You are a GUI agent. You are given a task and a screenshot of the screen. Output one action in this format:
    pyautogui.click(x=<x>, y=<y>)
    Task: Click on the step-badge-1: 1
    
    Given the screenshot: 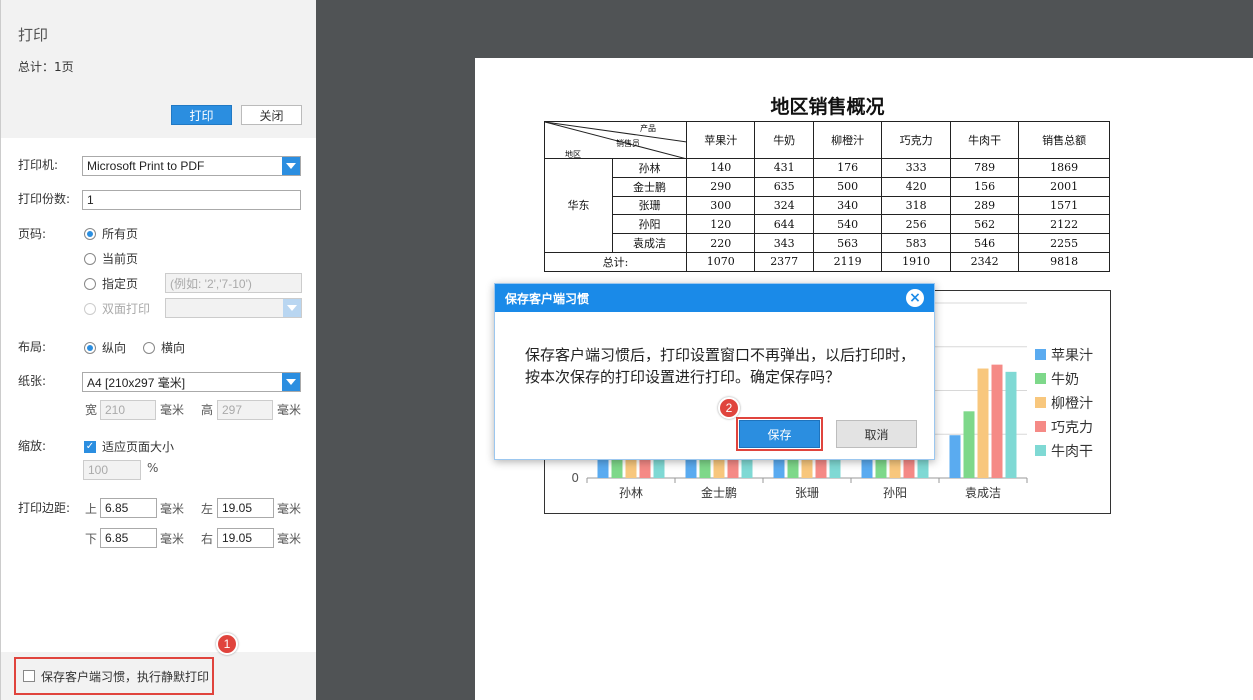 What is the action you would take?
    pyautogui.click(x=227, y=644)
    